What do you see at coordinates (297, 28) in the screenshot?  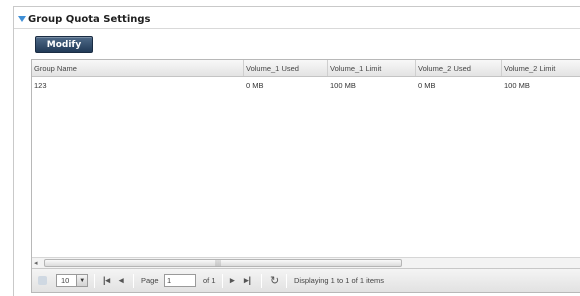 I see `header-divider` at bounding box center [297, 28].